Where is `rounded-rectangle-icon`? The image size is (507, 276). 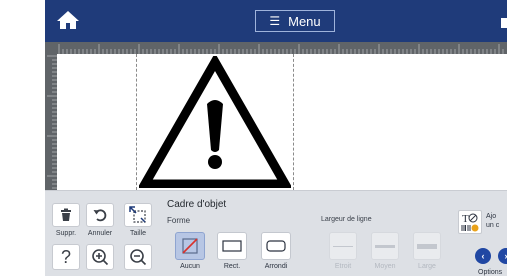
rounded-rectangle-icon is located at coordinates (276, 246).